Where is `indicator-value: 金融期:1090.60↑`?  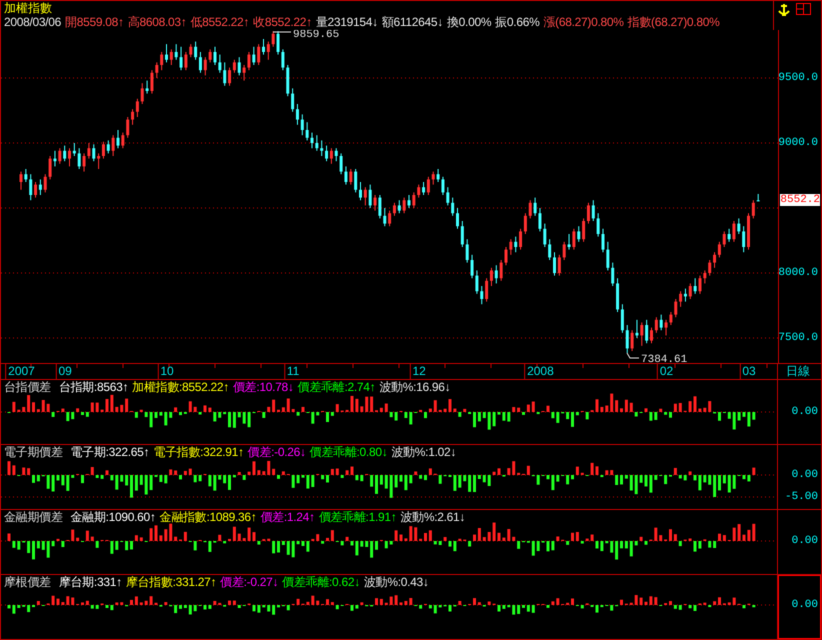
indicator-value: 金融期:1090.60↑ is located at coordinates (113, 517).